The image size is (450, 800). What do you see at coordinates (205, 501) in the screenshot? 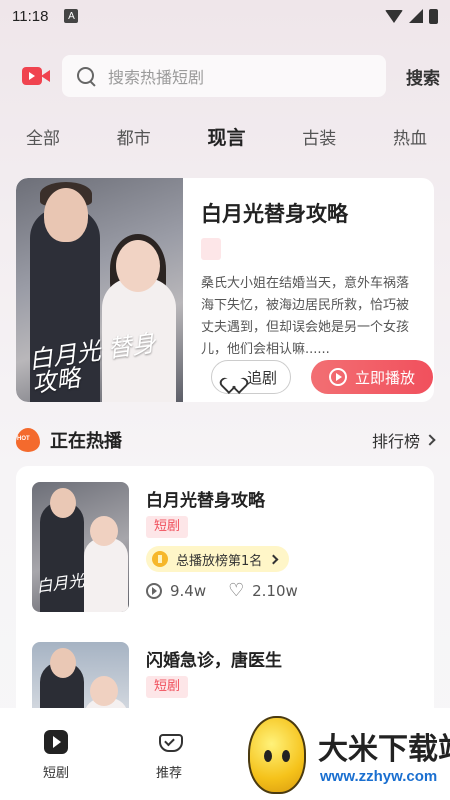
I see `item-title: 白月光替身攻略` at bounding box center [205, 501].